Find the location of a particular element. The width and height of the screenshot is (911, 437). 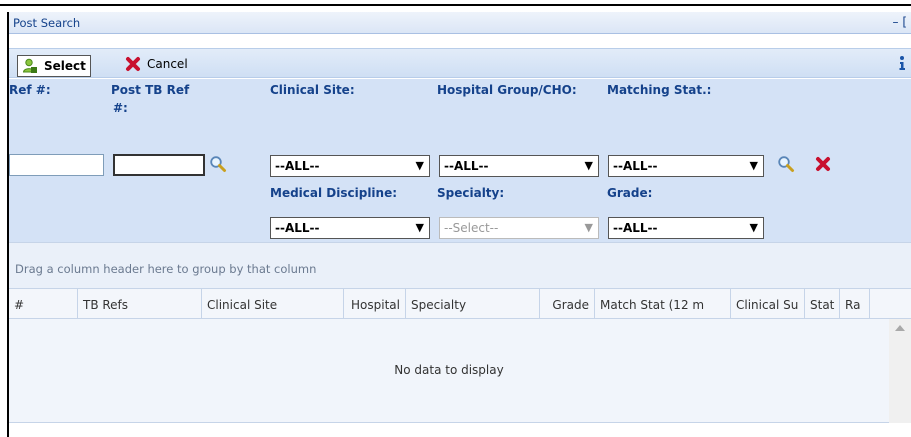

matching-search-icon is located at coordinates (786, 164).